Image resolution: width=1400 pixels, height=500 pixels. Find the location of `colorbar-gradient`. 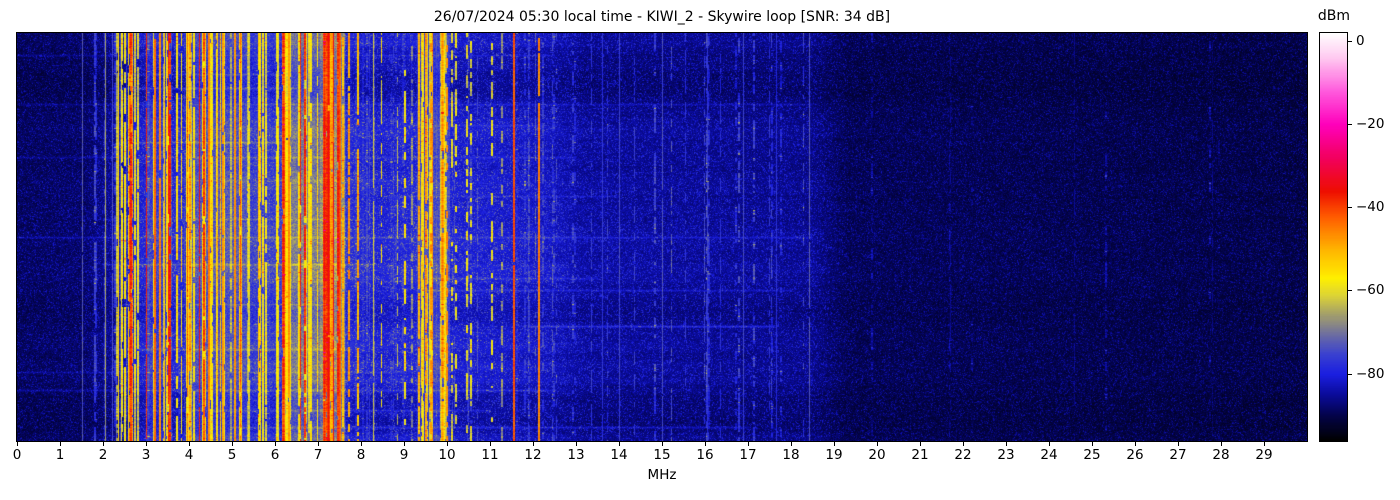

colorbar-gradient is located at coordinates (1333, 237).